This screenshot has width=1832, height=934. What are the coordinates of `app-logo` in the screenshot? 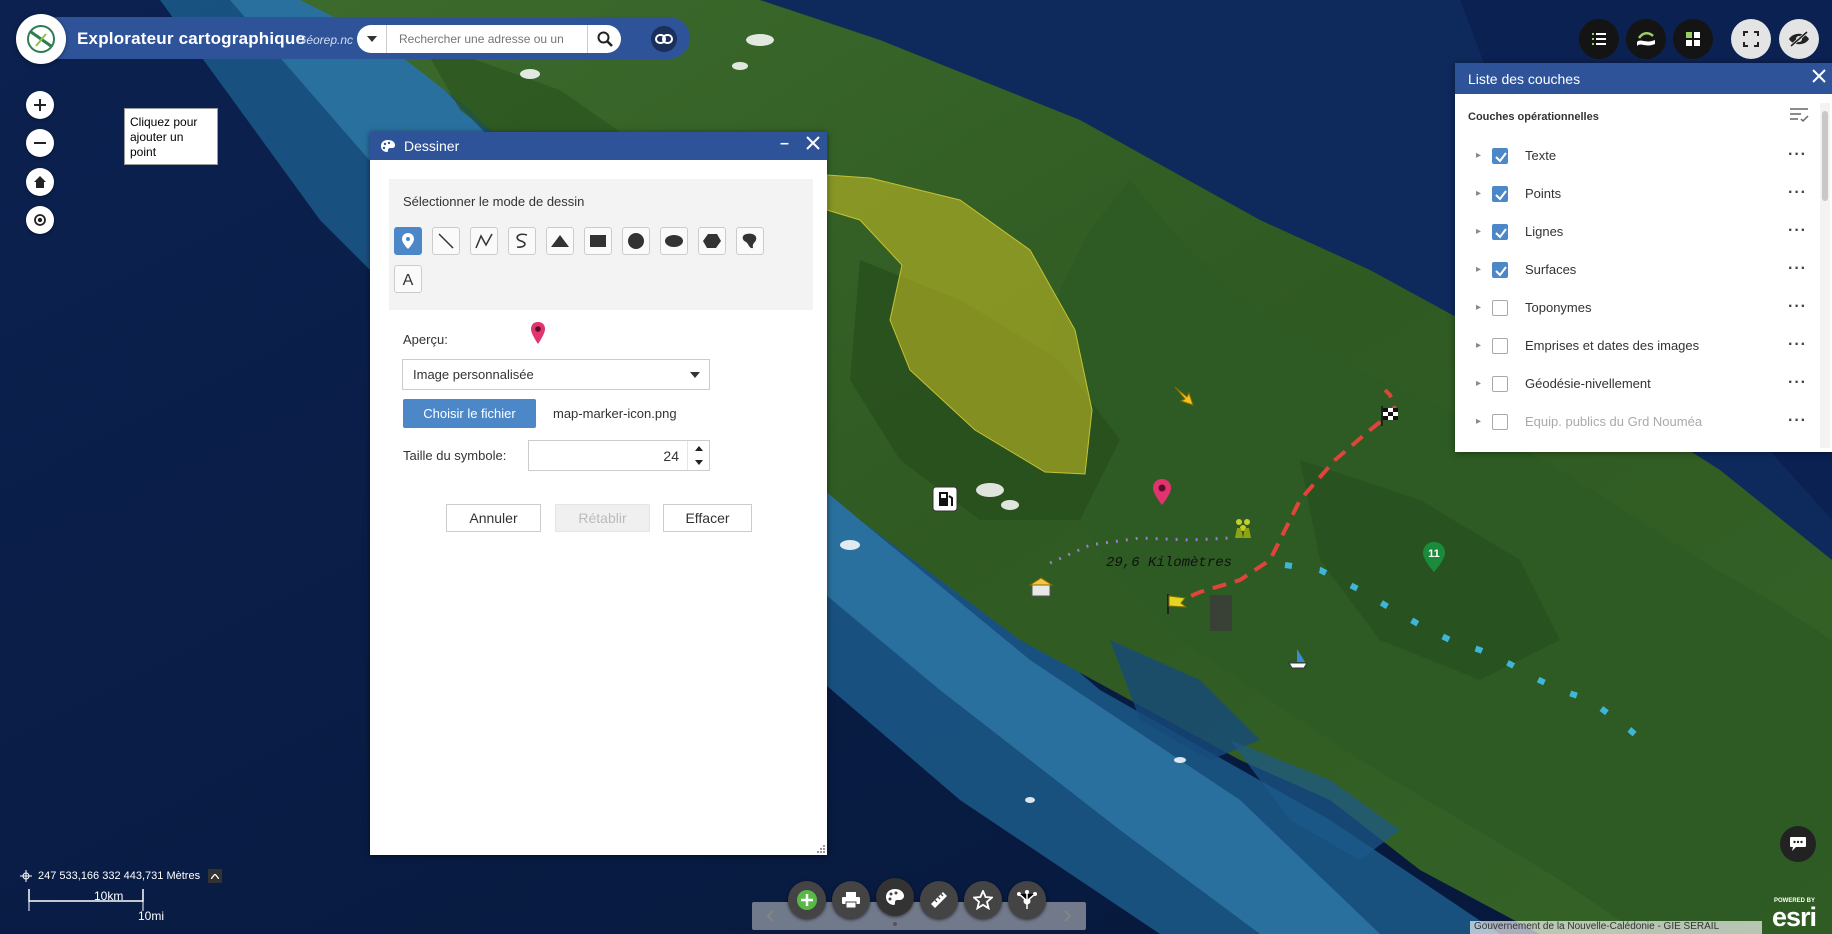 It's located at (41, 39).